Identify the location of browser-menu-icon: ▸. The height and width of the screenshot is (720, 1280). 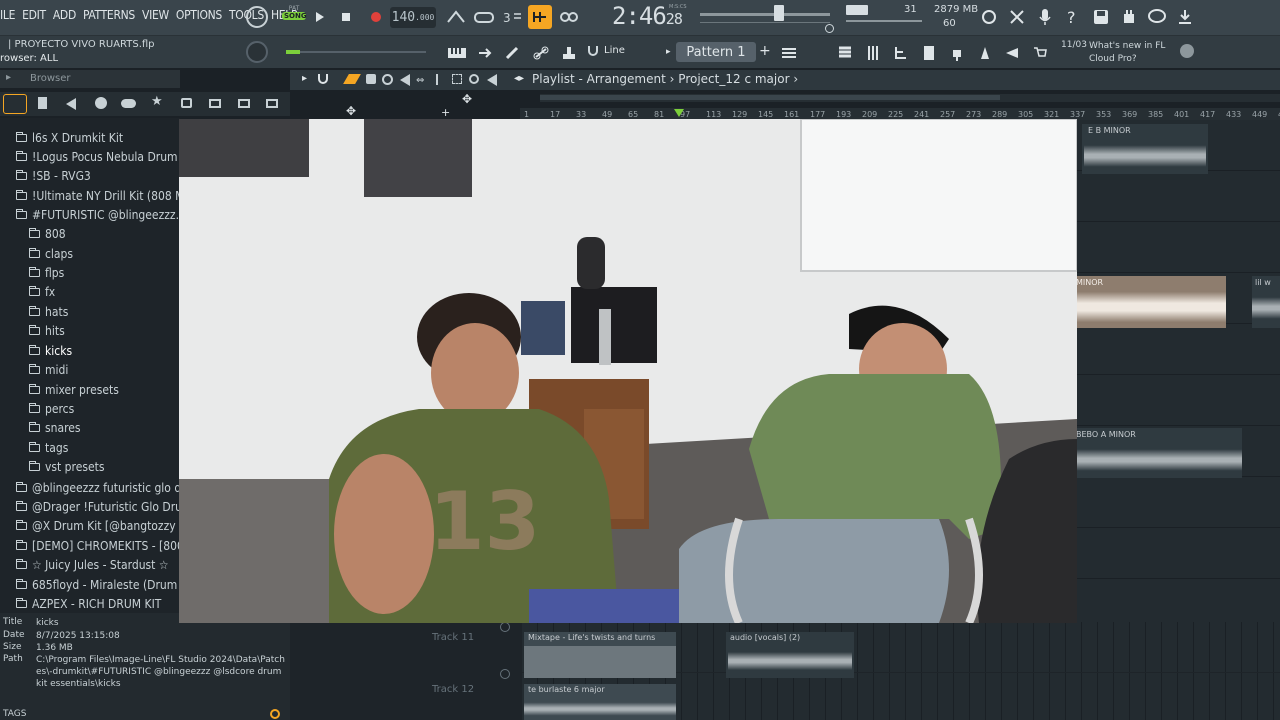
(8, 77).